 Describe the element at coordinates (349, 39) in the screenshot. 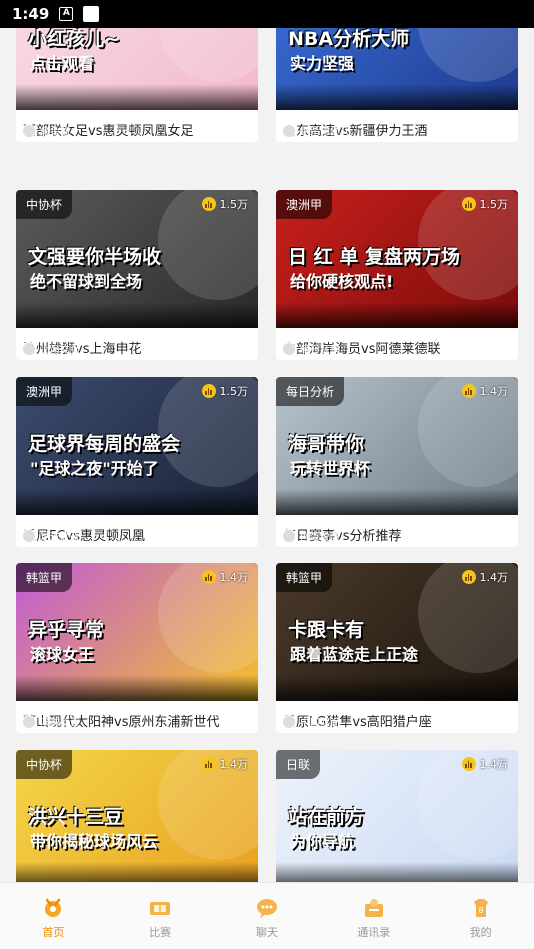

I see `thumb-headline: NBA分析大师` at that location.